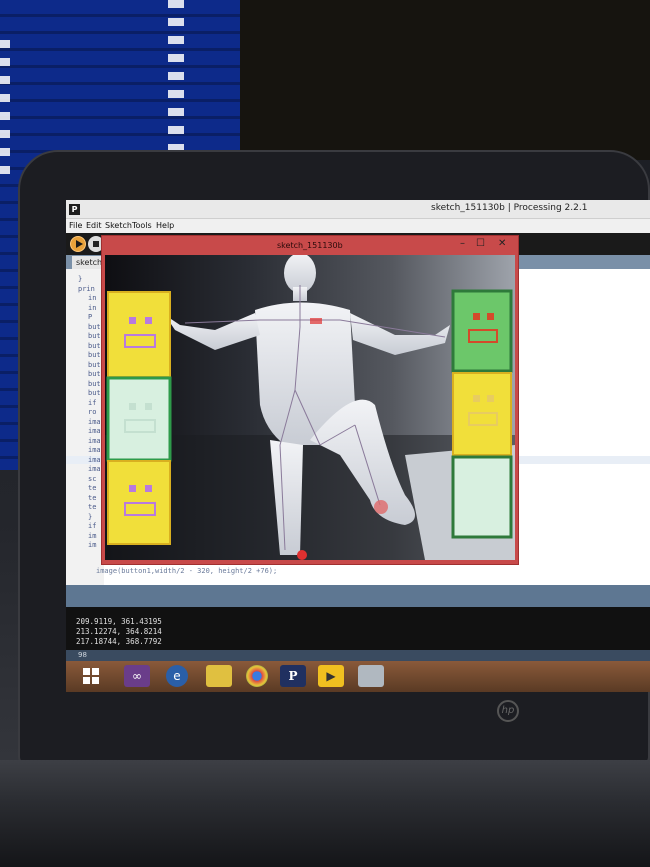 The width and height of the screenshot is (650, 867). I want to click on button-left-middle, so click(139, 419).